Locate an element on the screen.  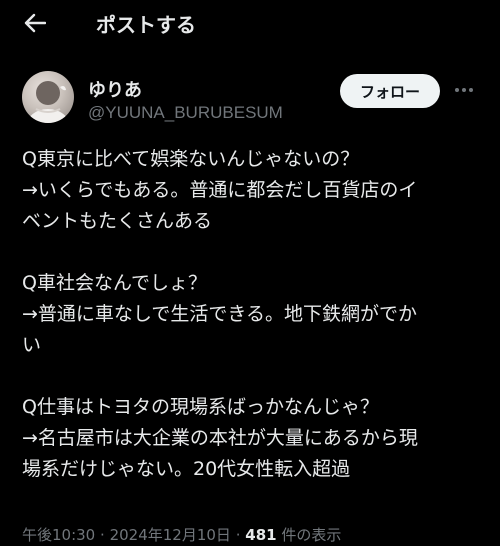
post-time: 午後10:30 is located at coordinates (58, 535).